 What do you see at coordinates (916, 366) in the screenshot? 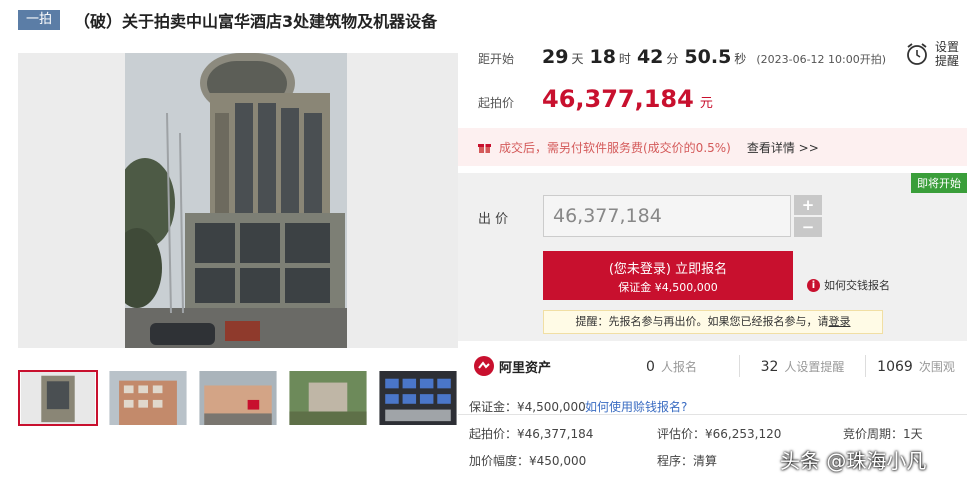
I see `view-count: 1069 次围观` at bounding box center [916, 366].